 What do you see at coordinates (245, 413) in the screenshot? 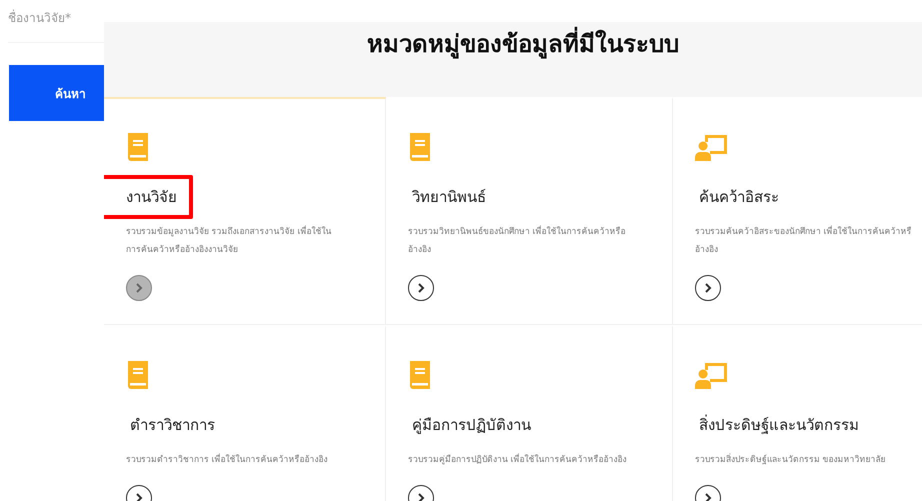
I see `category-card: ตำราวิชาการ รวบรวมตำราวิชาการ เพื่อใช้ในการค้นคว้าหรืออ้างอิง` at bounding box center [245, 413].